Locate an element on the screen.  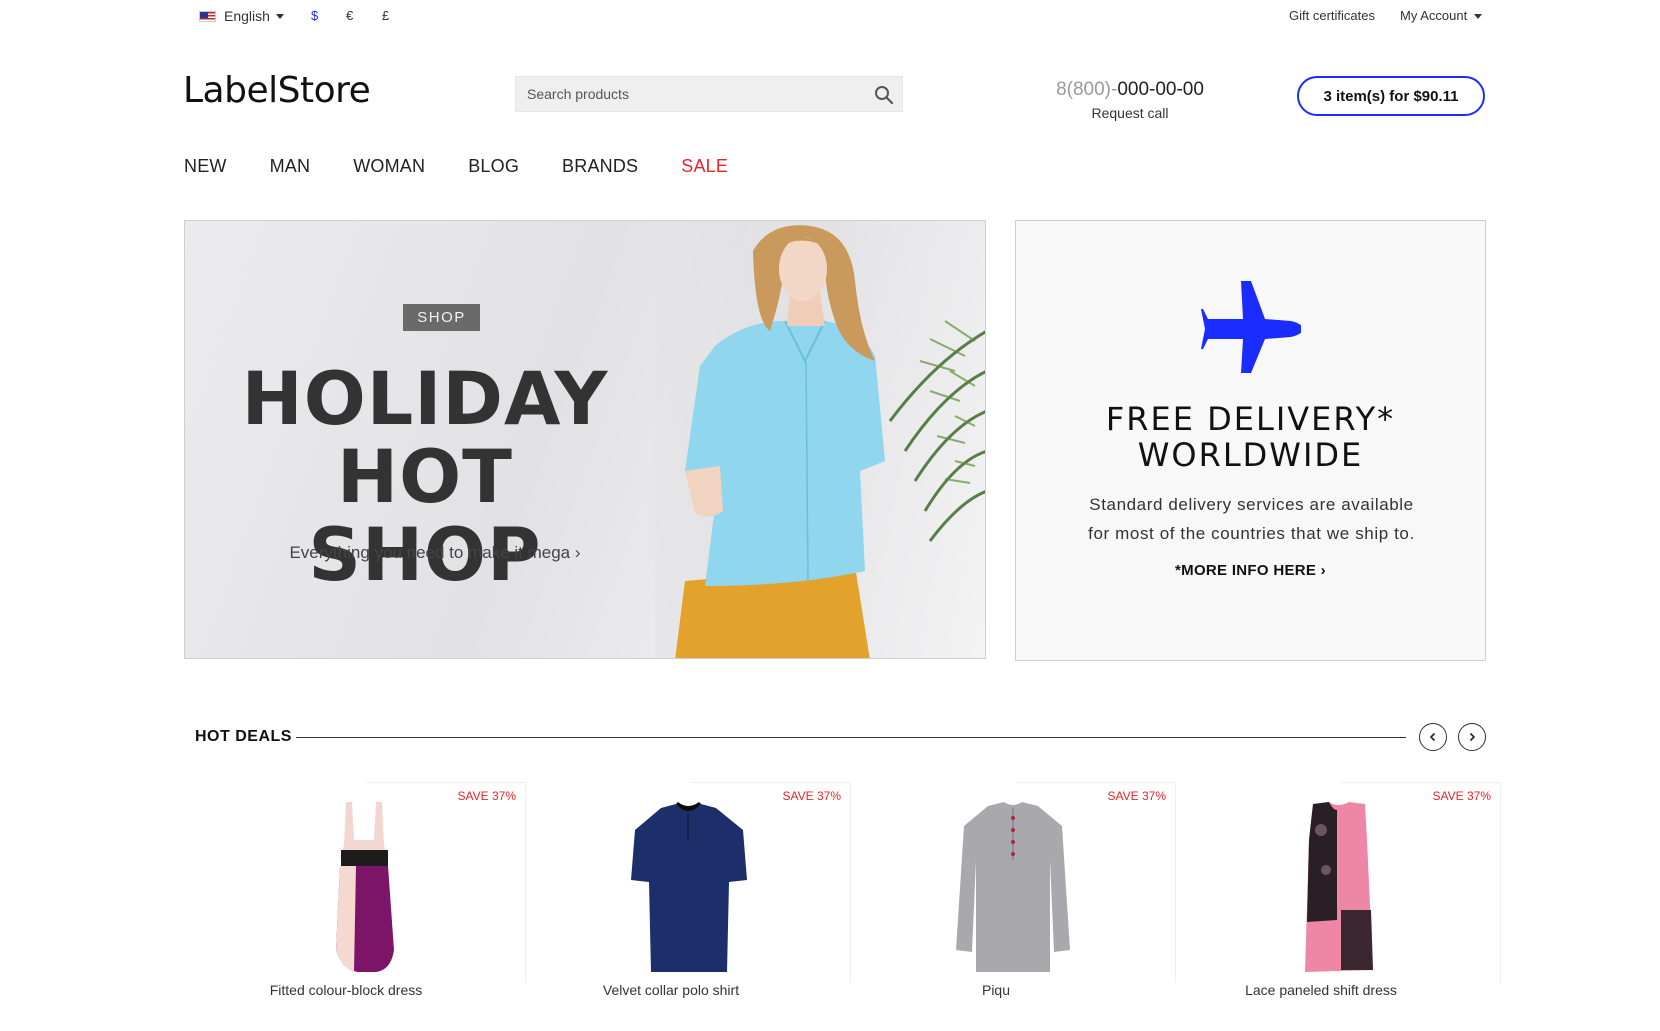
currency-usd: $ is located at coordinates (314, 15).